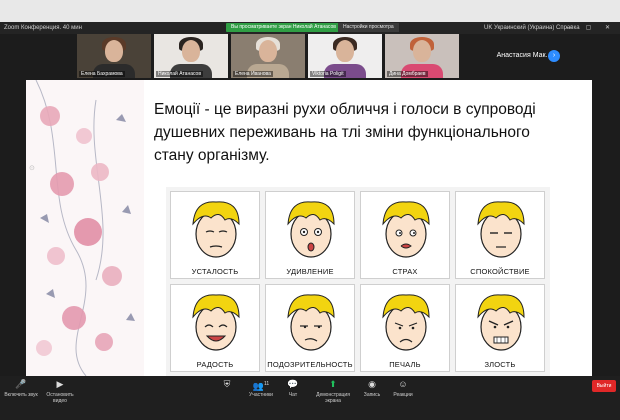 The height and width of the screenshot is (420, 620). What do you see at coordinates (32, 168) in the screenshot?
I see `share-options-icon: ⊙` at bounding box center [32, 168].